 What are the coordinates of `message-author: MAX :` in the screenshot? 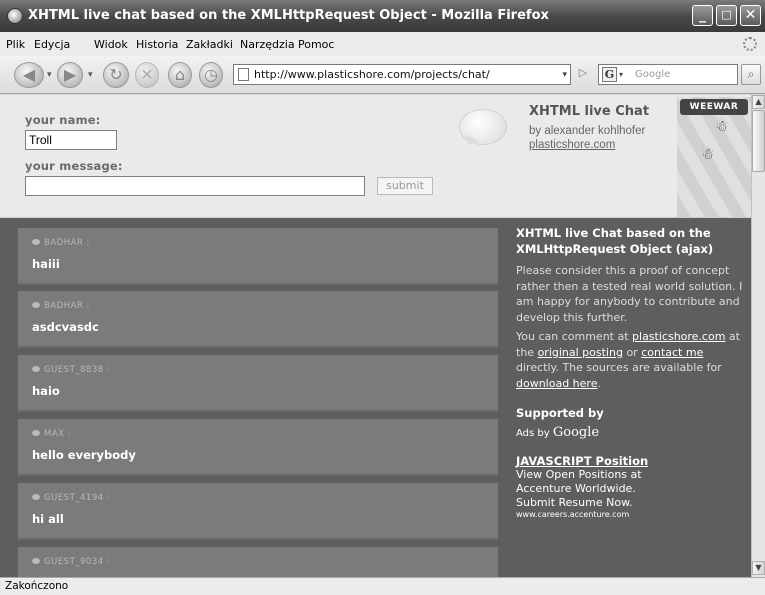 It's located at (51, 434).